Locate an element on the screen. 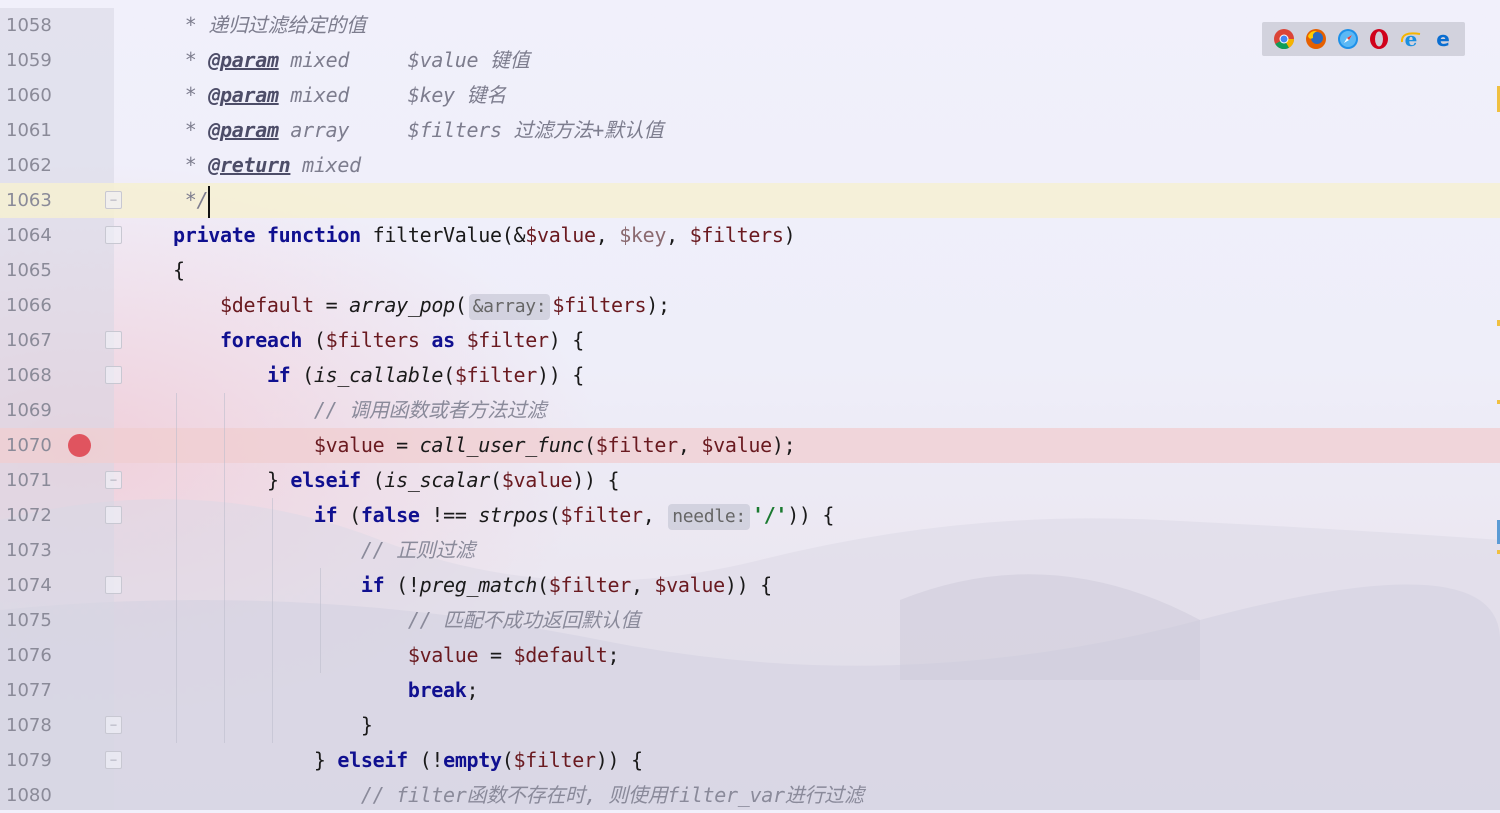 The height and width of the screenshot is (813, 1500). code-line: 1069 // 调用函数或者方法过滤 is located at coordinates (750, 410).